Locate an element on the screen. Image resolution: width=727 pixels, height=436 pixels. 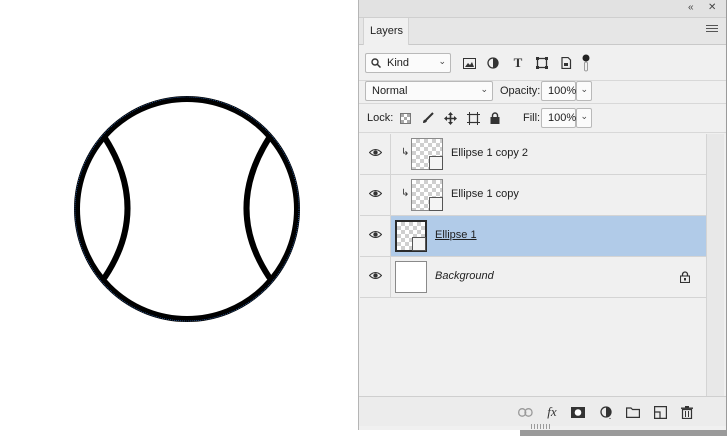
opacity-label: Opacity: is located at coordinates (520, 91).